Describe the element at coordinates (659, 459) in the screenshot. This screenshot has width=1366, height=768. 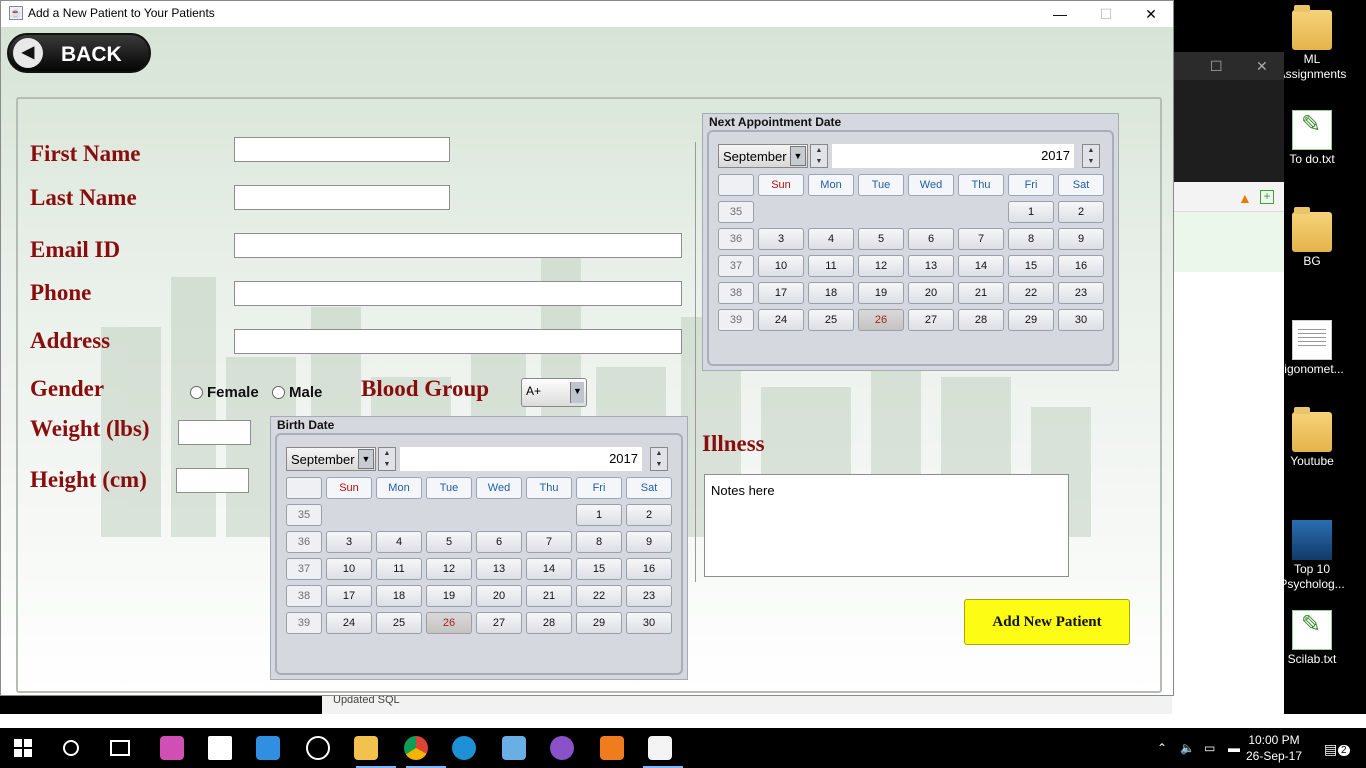
I see `birth-year-spinner: ▲ ▼` at that location.